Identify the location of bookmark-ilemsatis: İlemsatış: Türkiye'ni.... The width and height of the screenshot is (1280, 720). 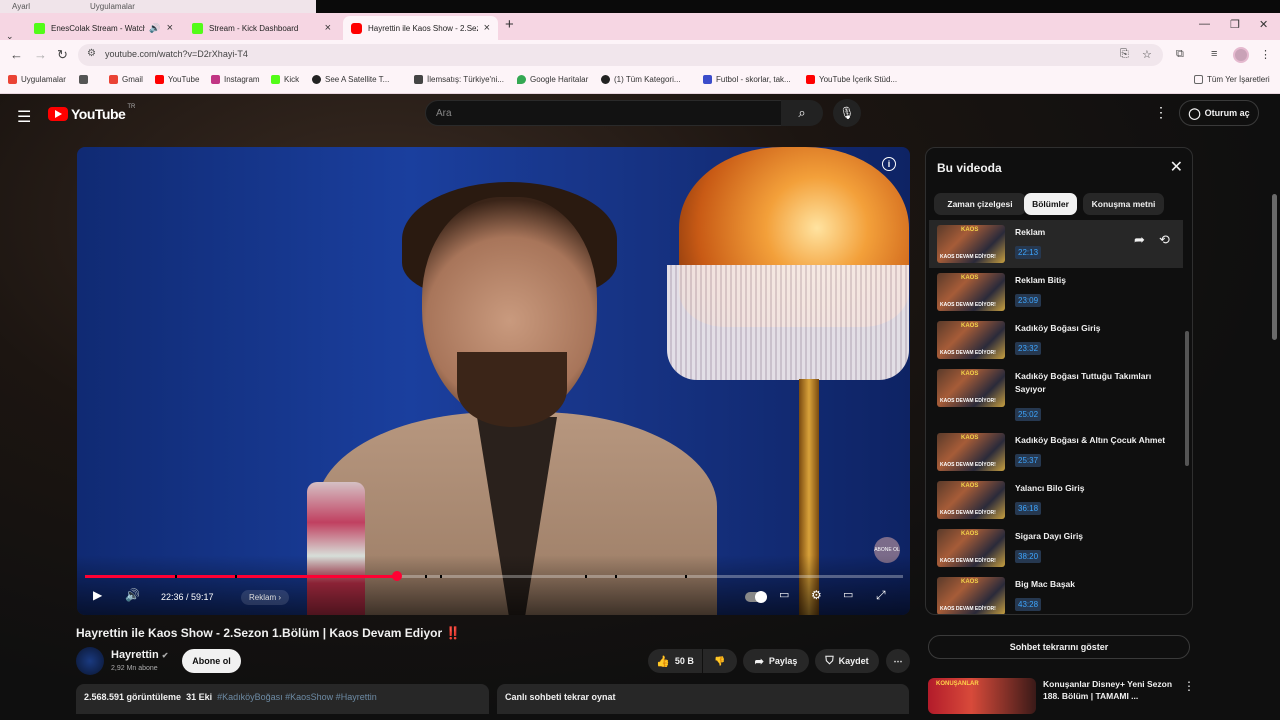
(459, 79).